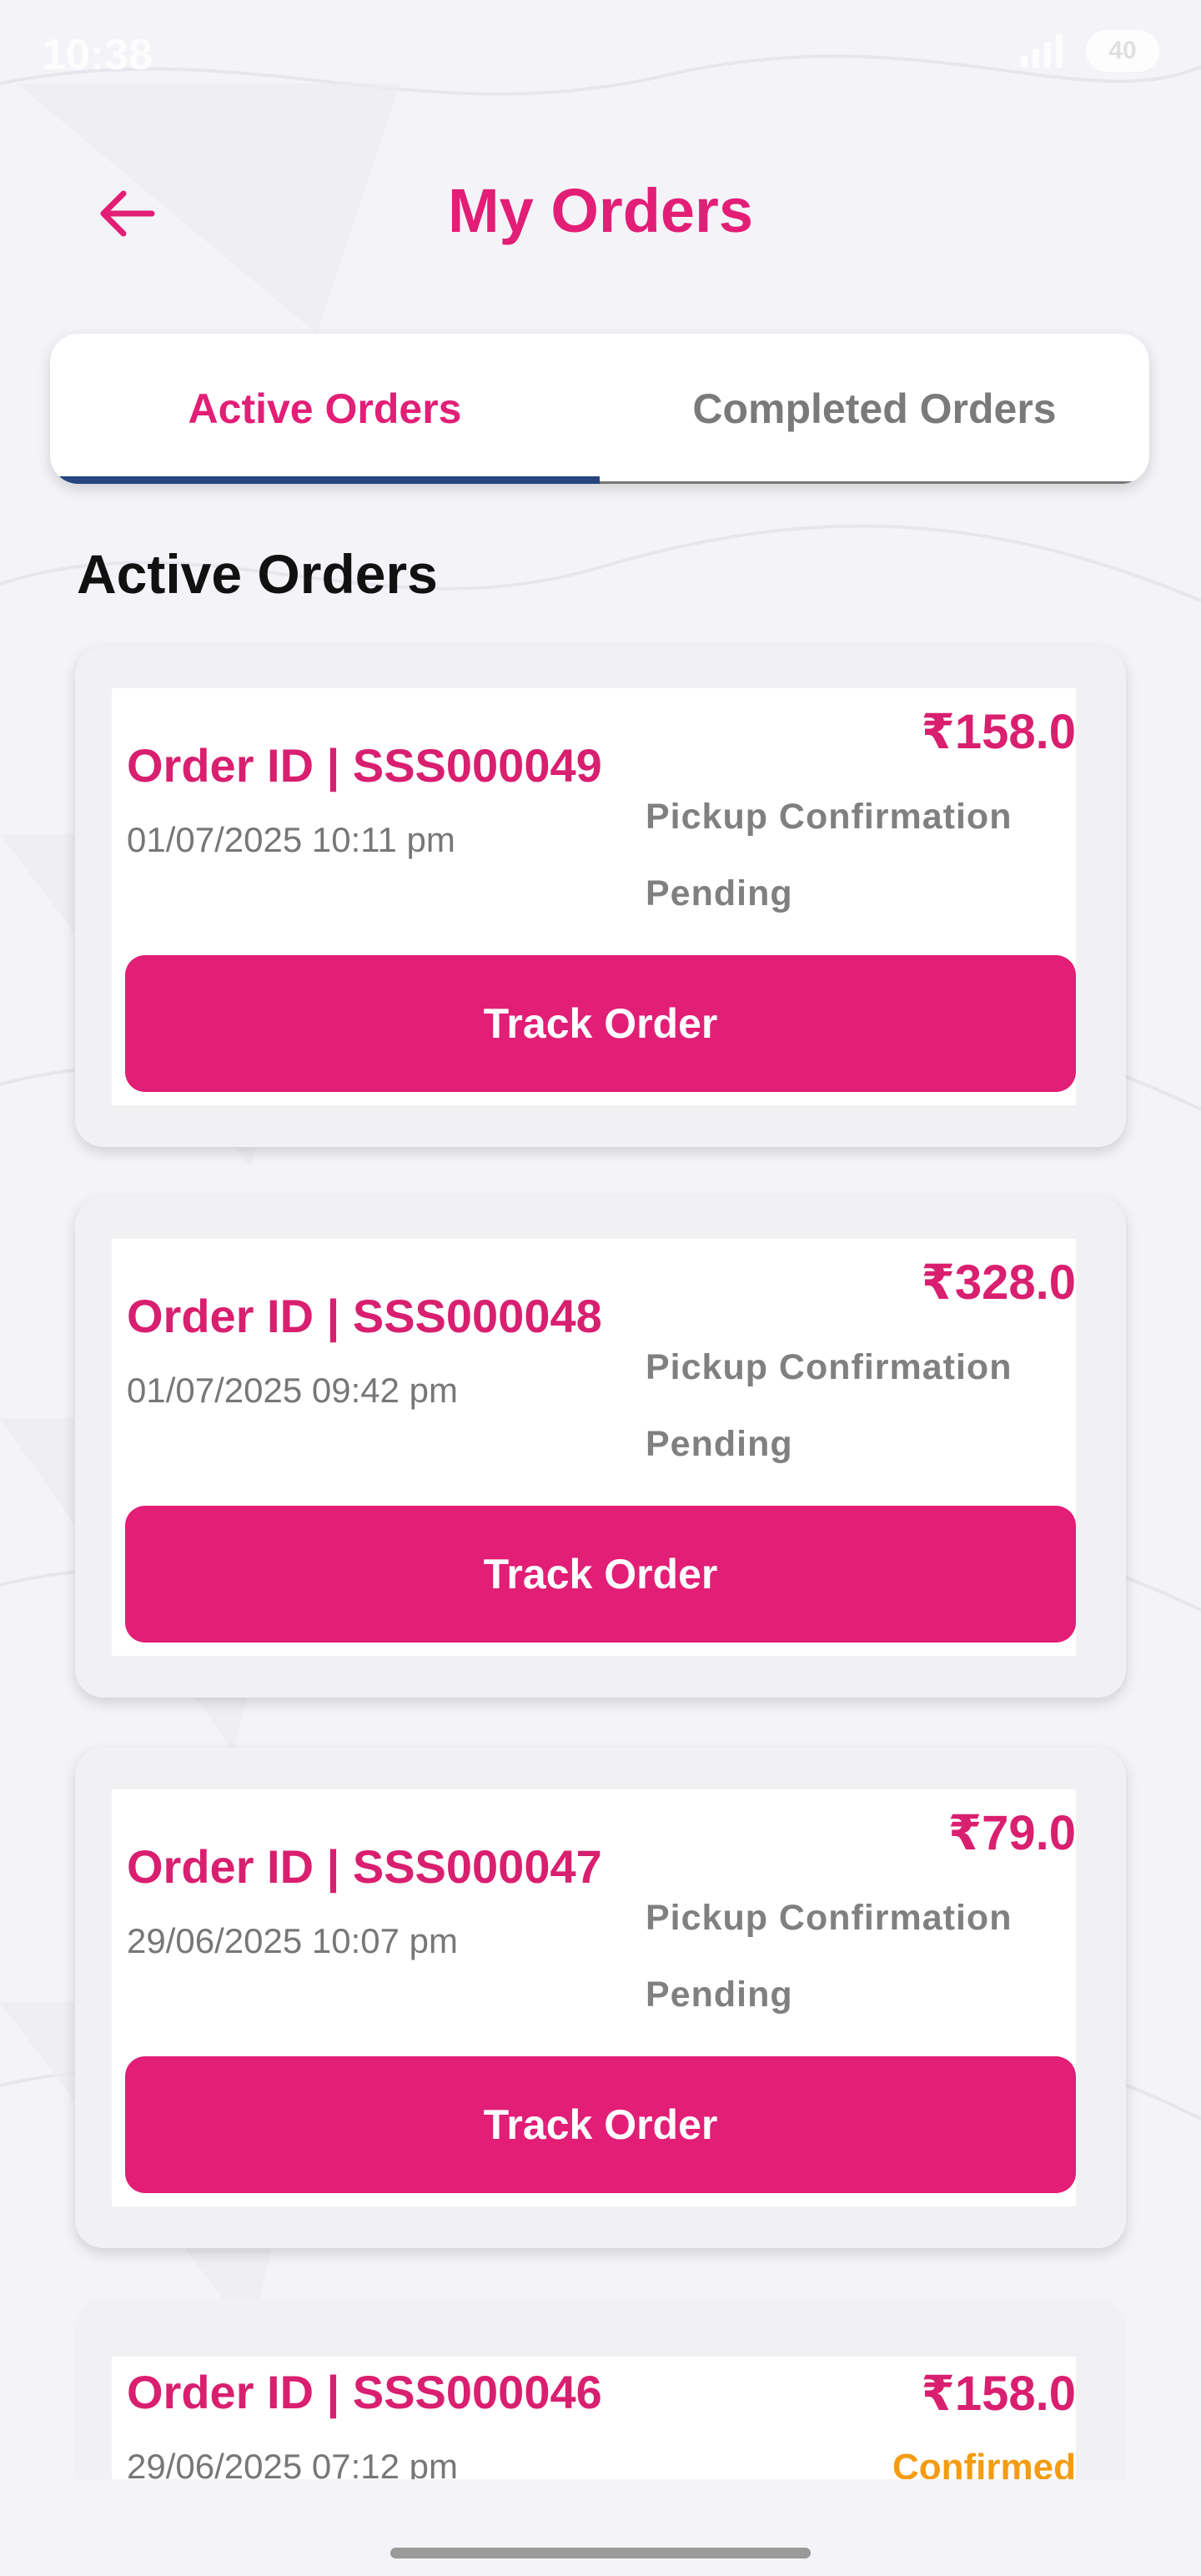  I want to click on order-date: 29/06/2025 07:12 pm, so click(293, 2464).